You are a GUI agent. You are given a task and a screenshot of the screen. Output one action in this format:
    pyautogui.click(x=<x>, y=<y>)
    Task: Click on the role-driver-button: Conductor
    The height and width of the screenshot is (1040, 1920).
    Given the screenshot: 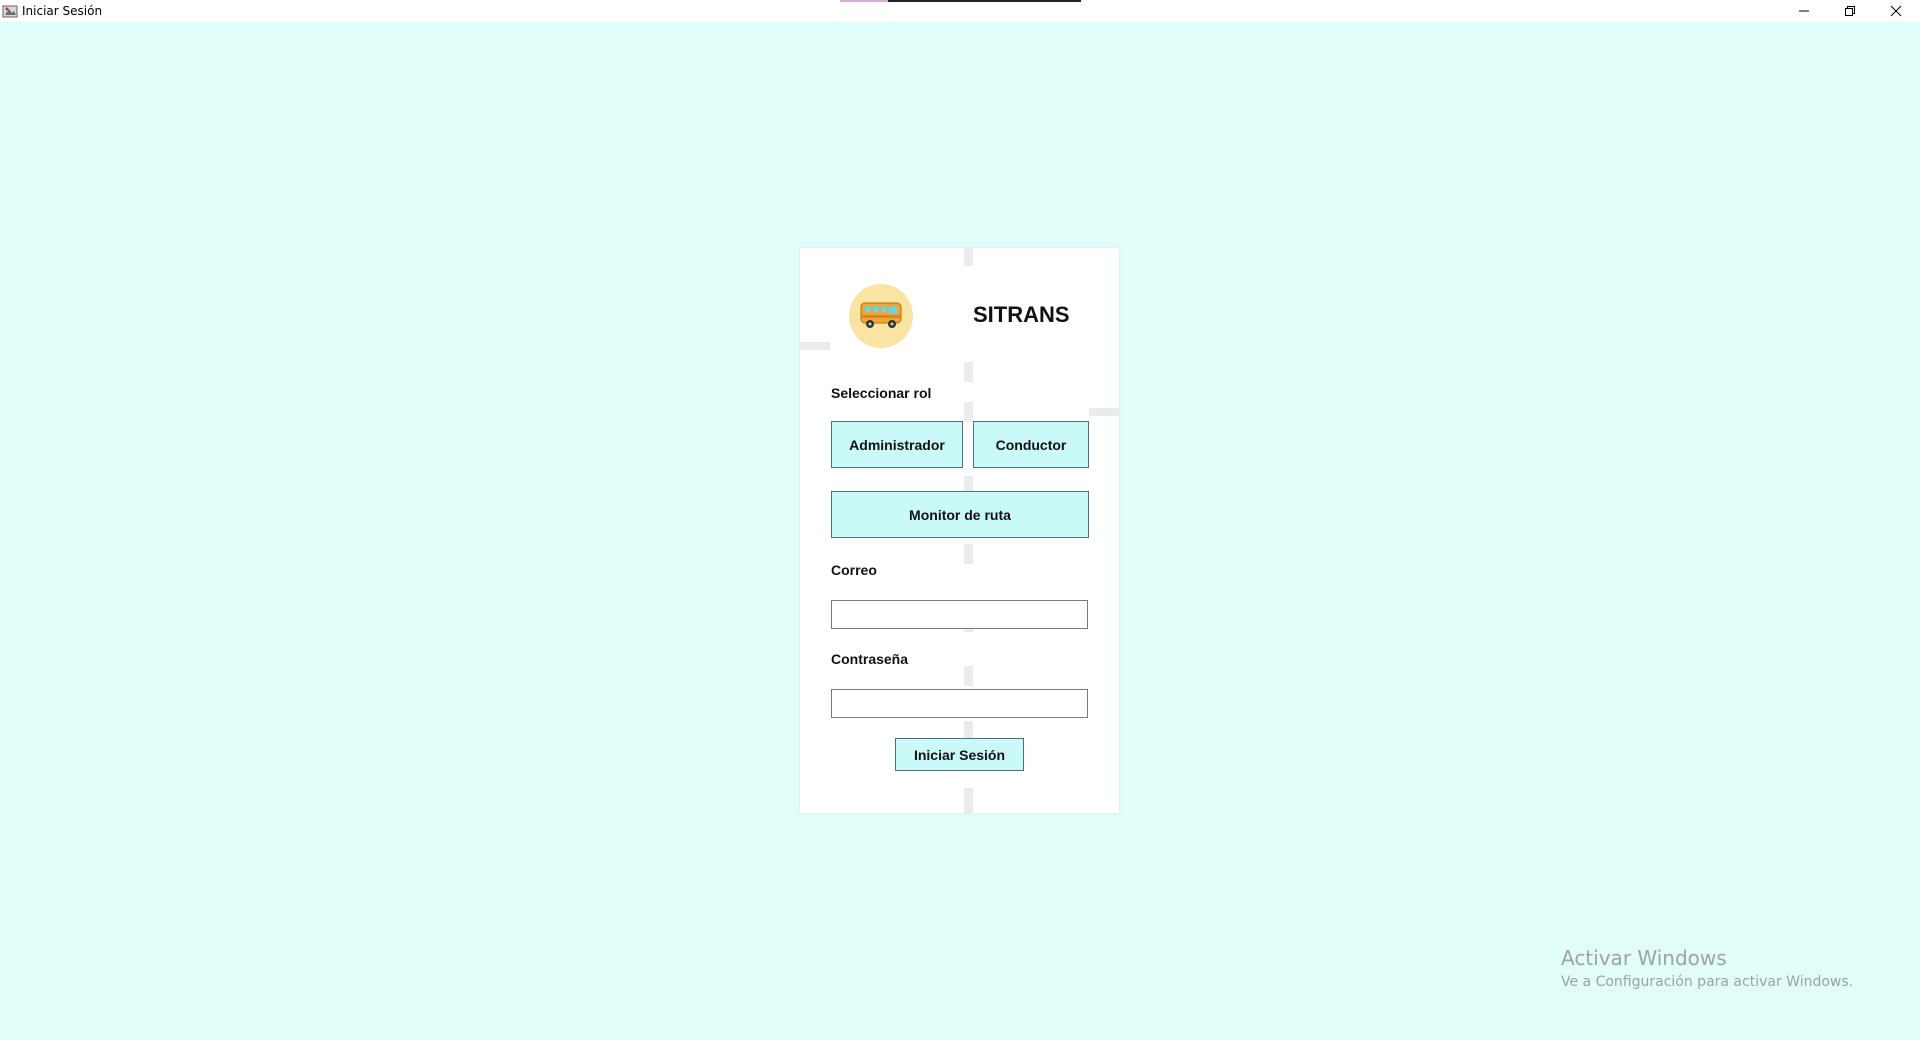 What is the action you would take?
    pyautogui.click(x=1031, y=444)
    